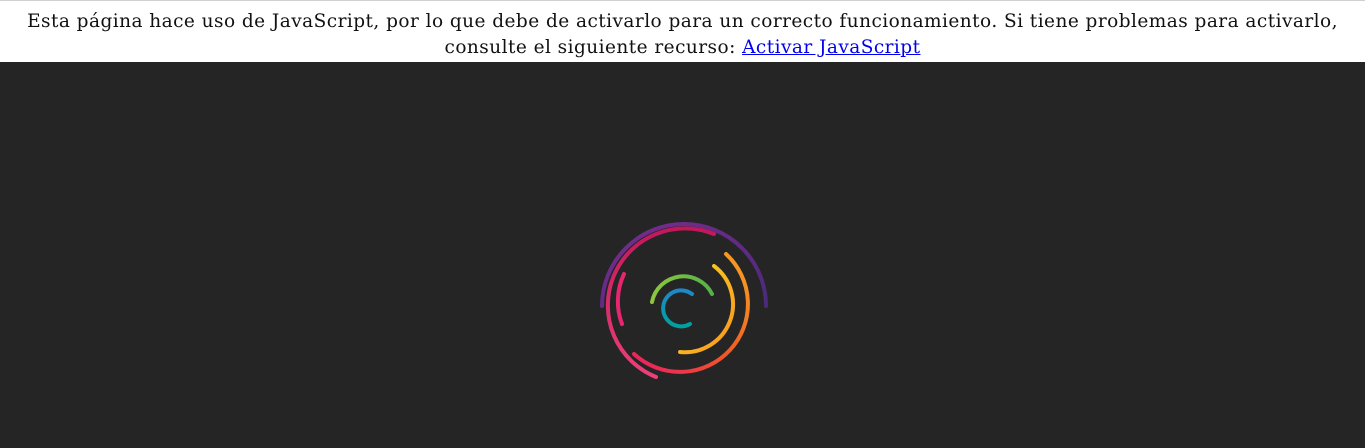 The height and width of the screenshot is (448, 1365). I want to click on spinner-ring-fourth, so click(707, 309).